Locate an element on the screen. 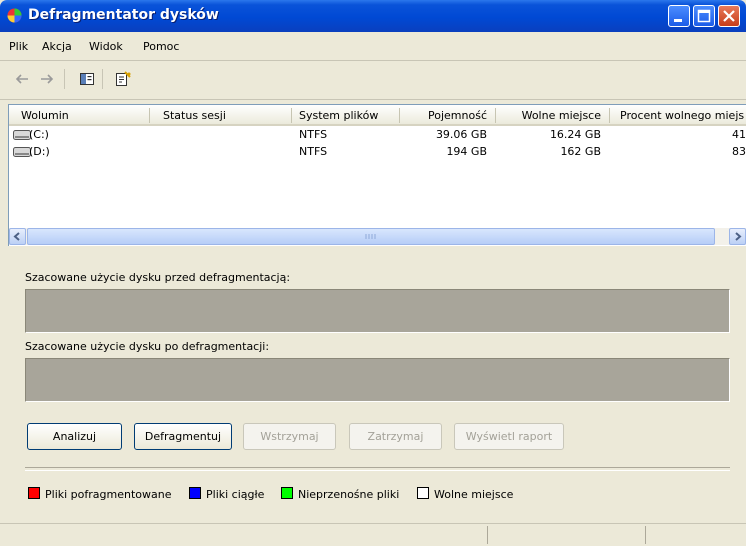 Image resolution: width=746 pixels, height=546 pixels. column-header-volume: Wolumin is located at coordinates (45, 115).